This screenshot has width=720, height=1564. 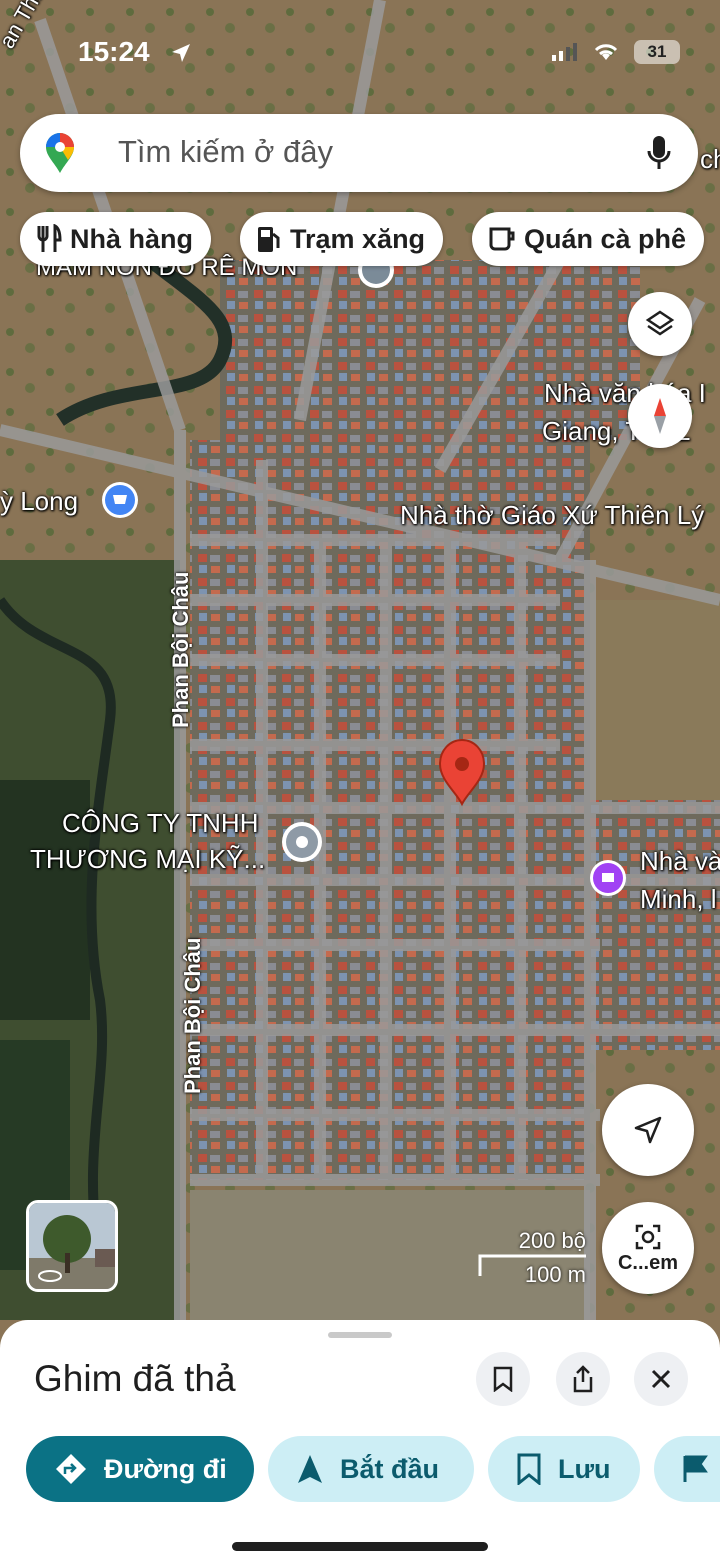 I want to click on map-label-culture-house-4: Minh, l, so click(x=678, y=899).